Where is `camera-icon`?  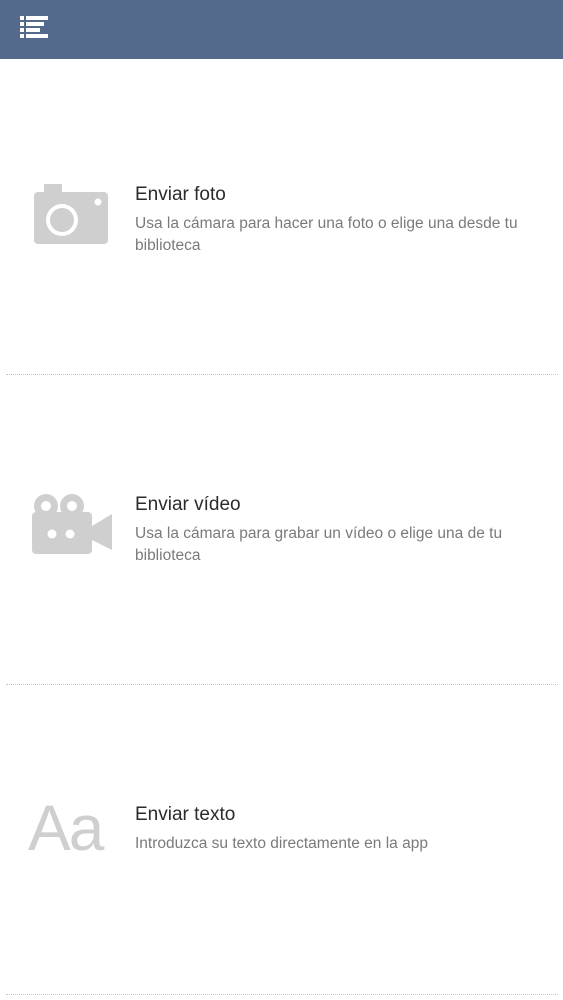
camera-icon is located at coordinates (71, 214).